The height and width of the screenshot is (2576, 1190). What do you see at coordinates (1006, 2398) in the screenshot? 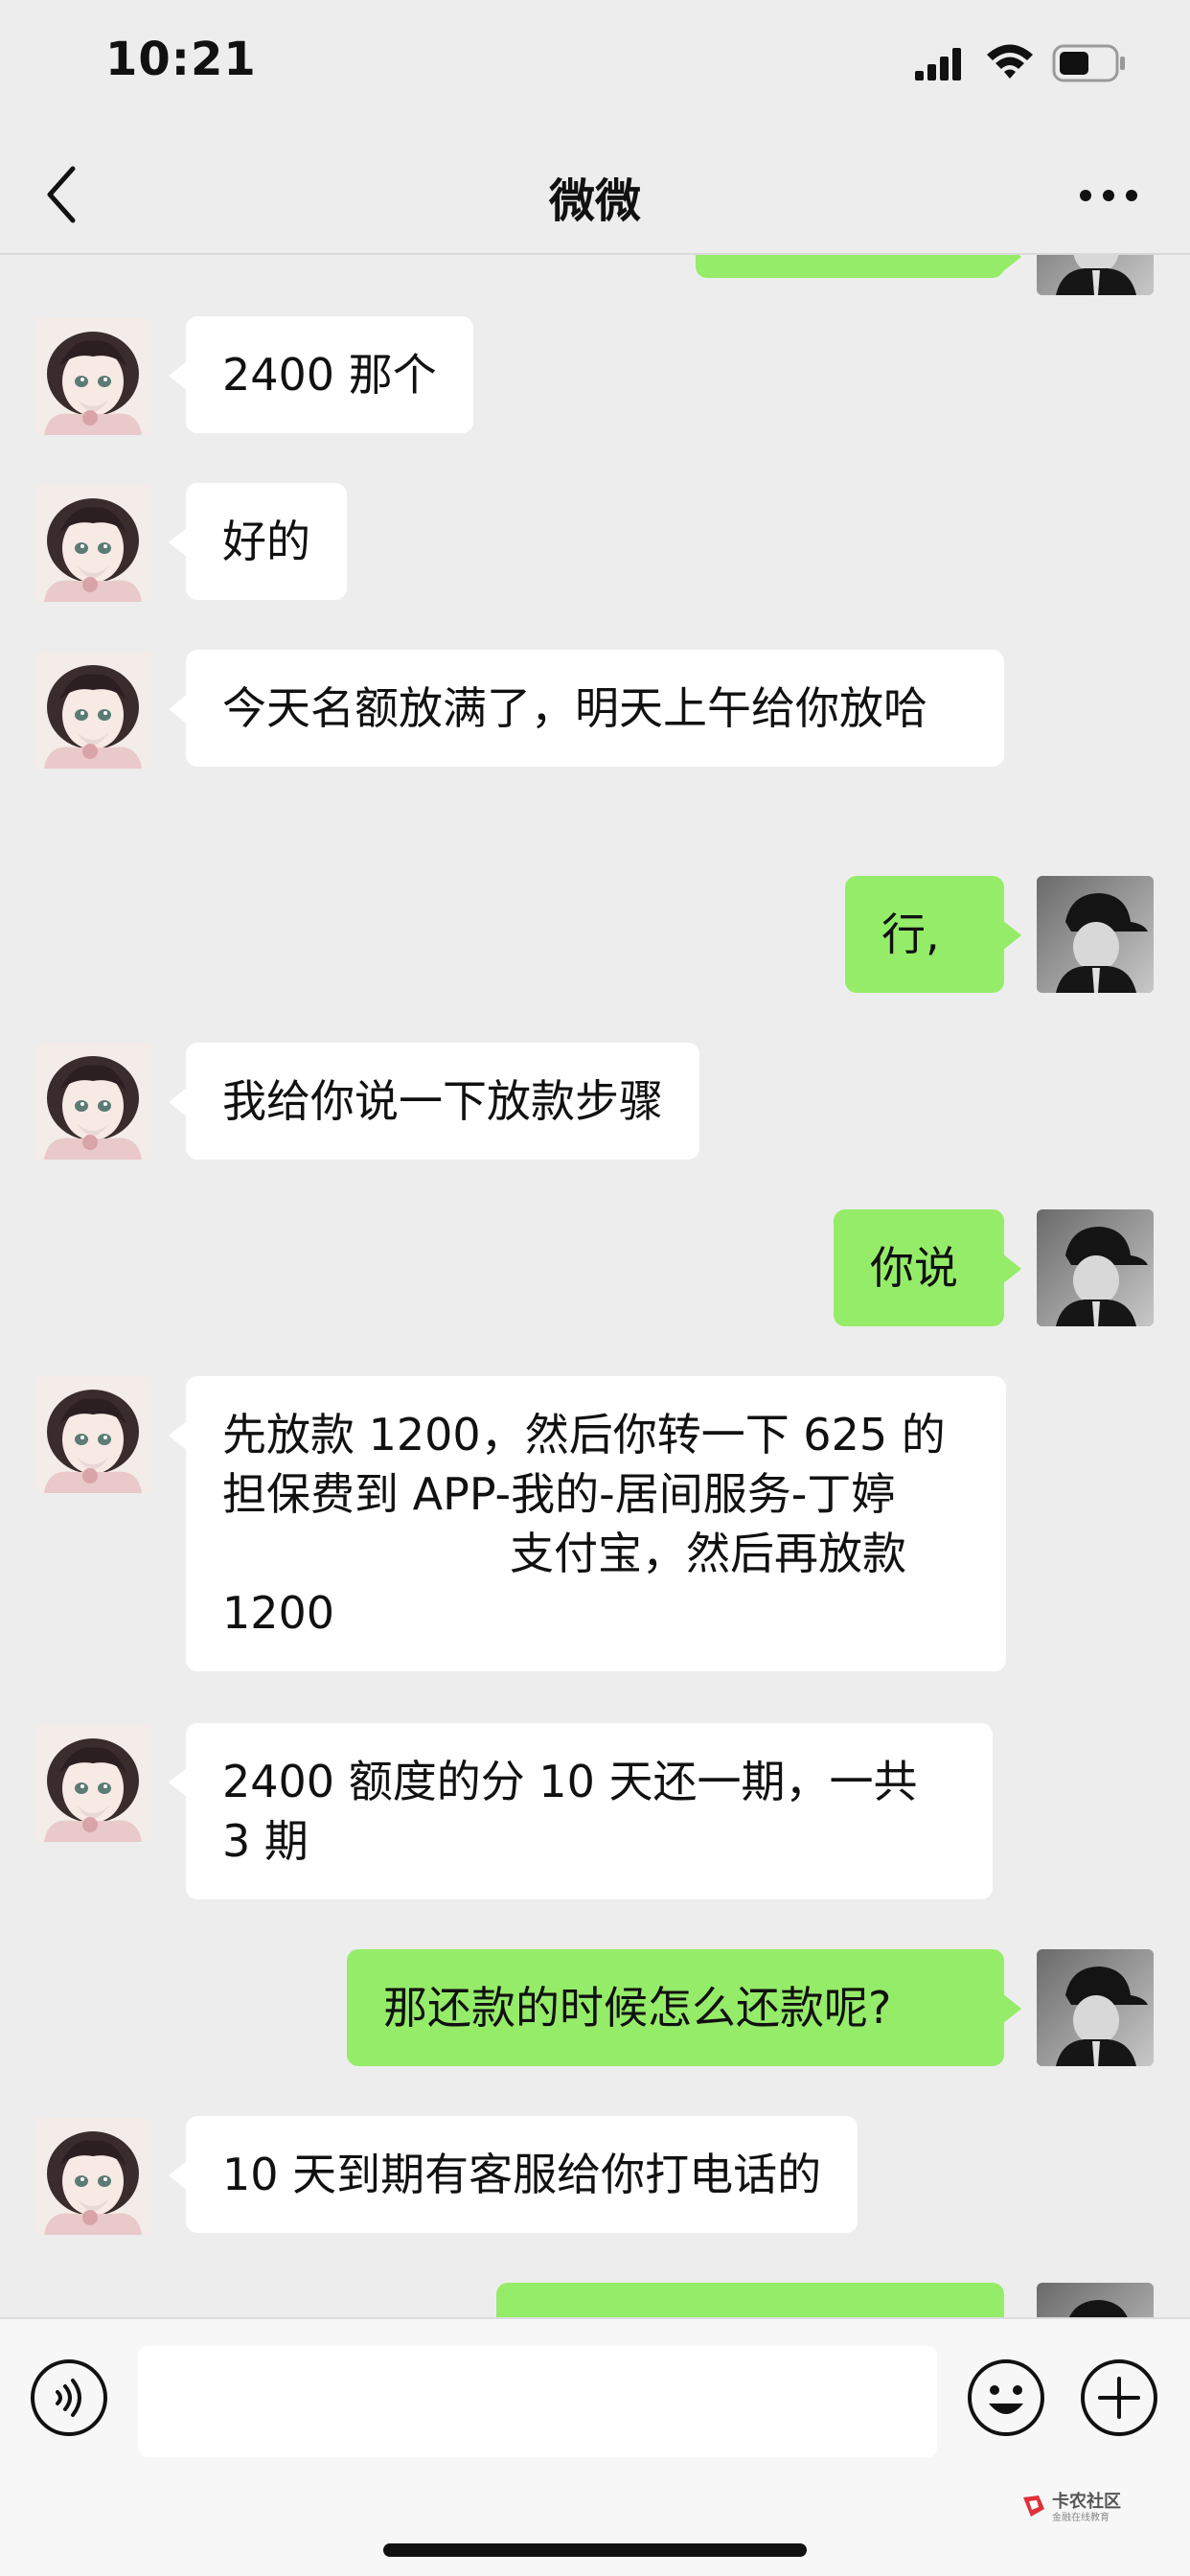
I see `emoji-icon` at bounding box center [1006, 2398].